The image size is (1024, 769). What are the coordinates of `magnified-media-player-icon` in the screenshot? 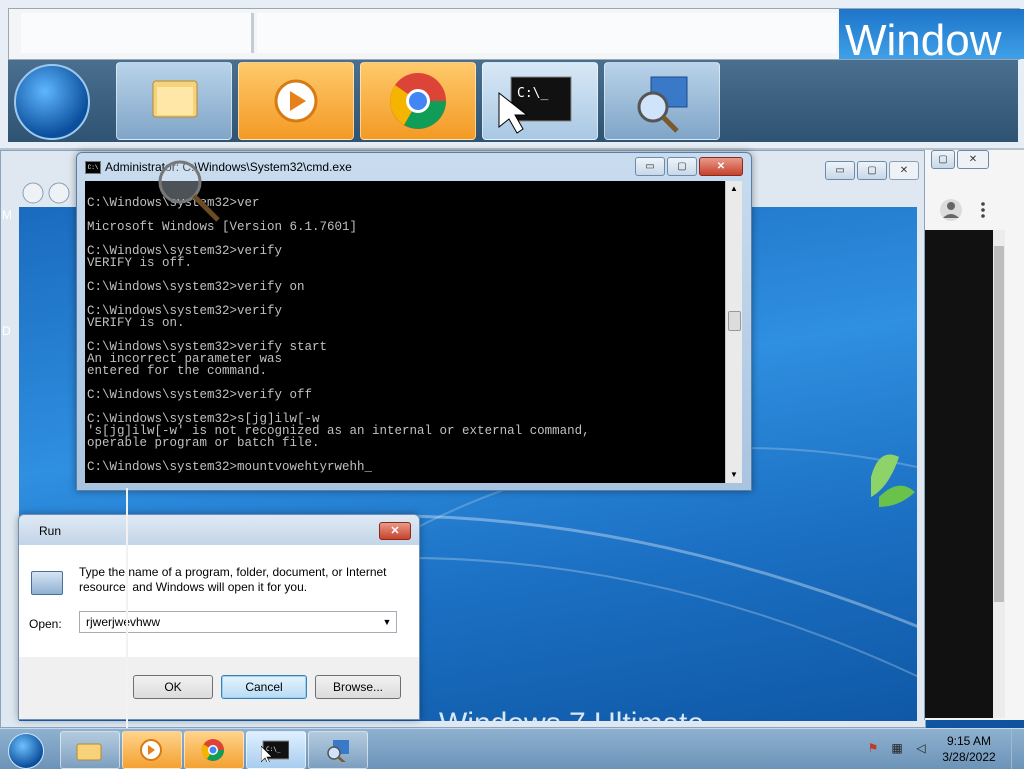 It's located at (296, 101).